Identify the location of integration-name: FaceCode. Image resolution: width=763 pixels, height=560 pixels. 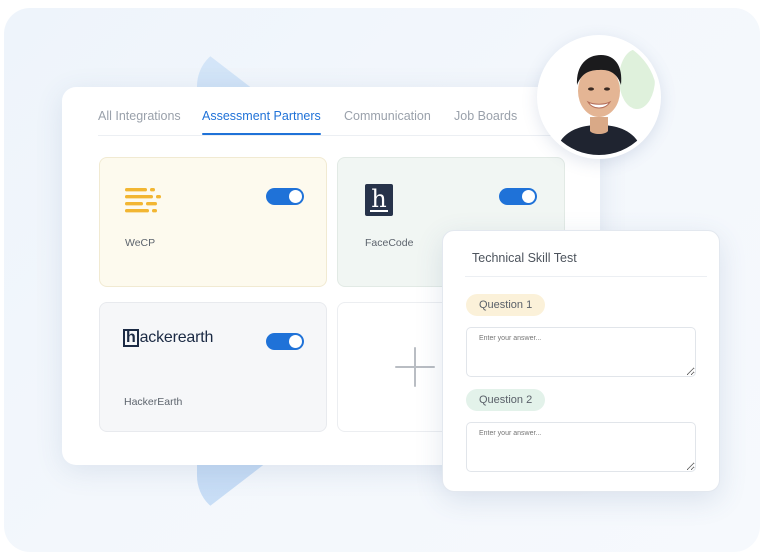
(389, 243).